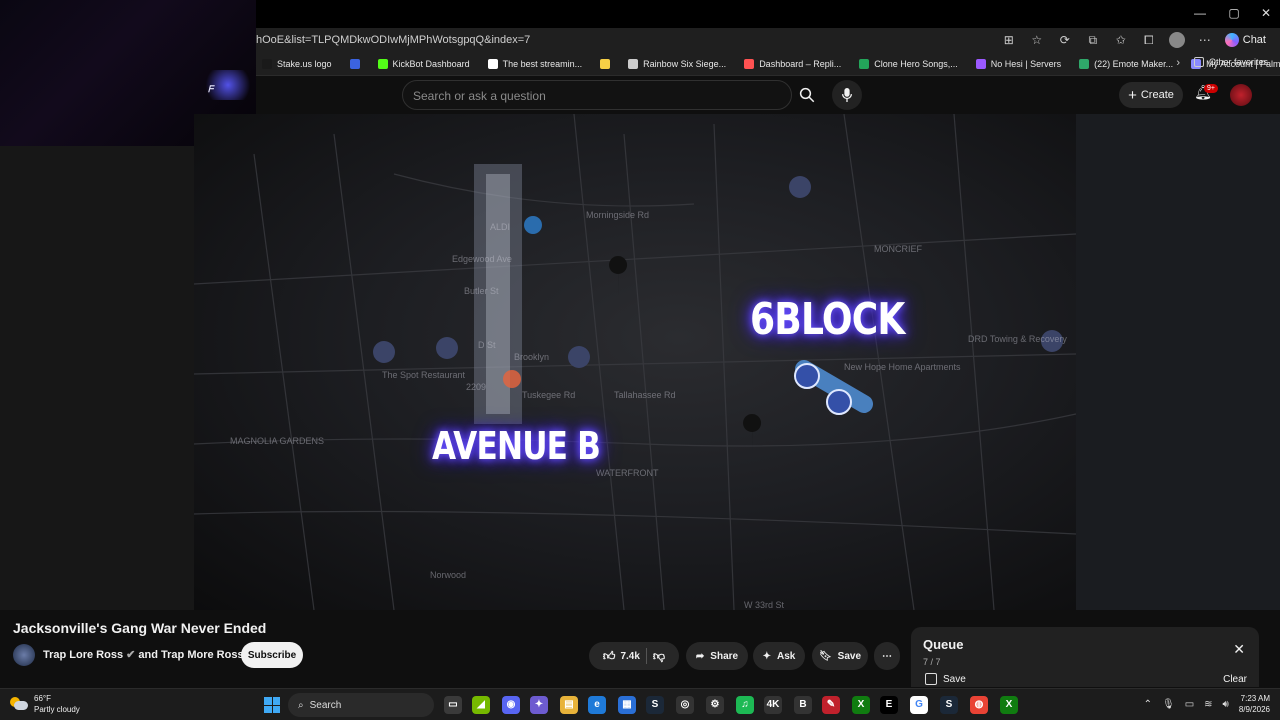  I want to click on volume-icon: 🔊︎, so click(1226, 704).